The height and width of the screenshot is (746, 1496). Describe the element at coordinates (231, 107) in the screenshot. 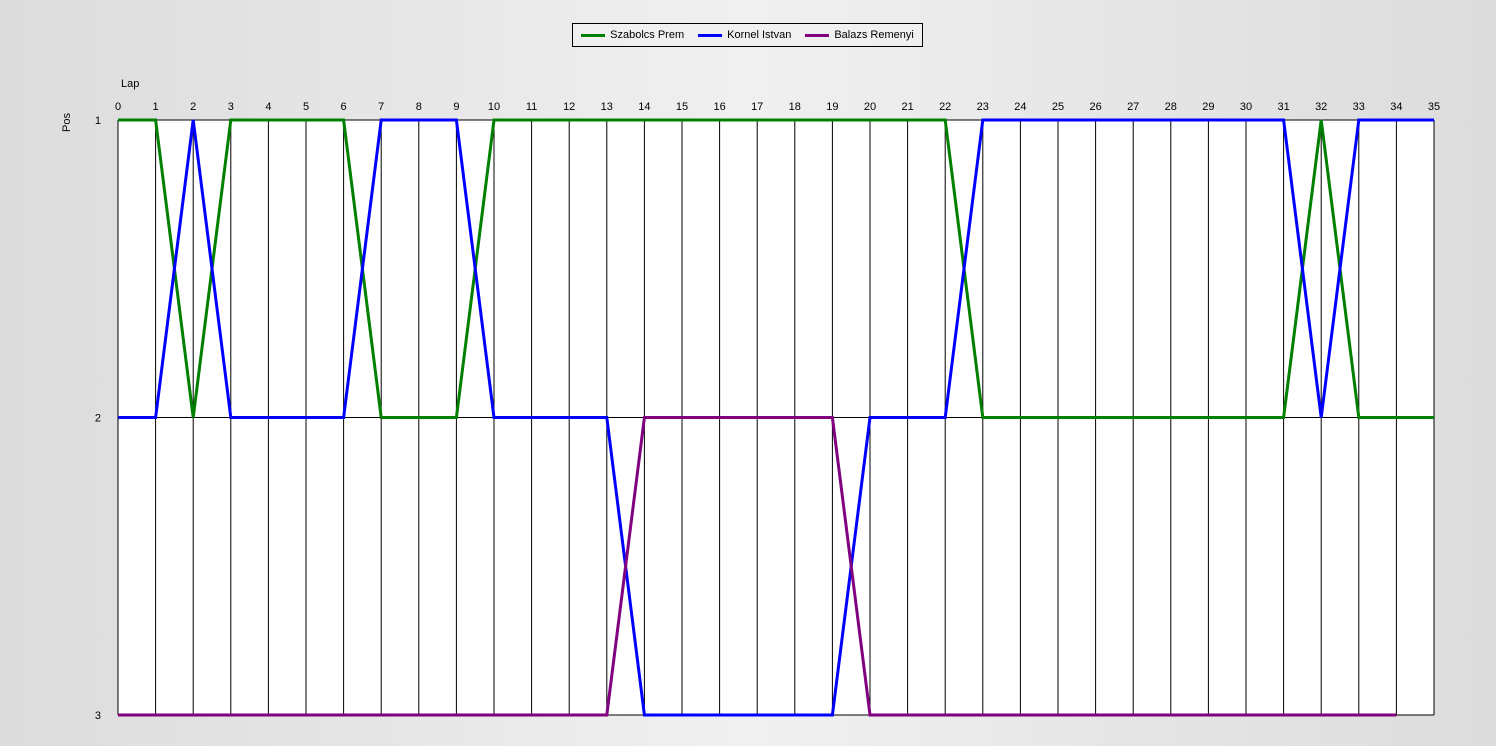

I see `x-tick-label: 3` at that location.